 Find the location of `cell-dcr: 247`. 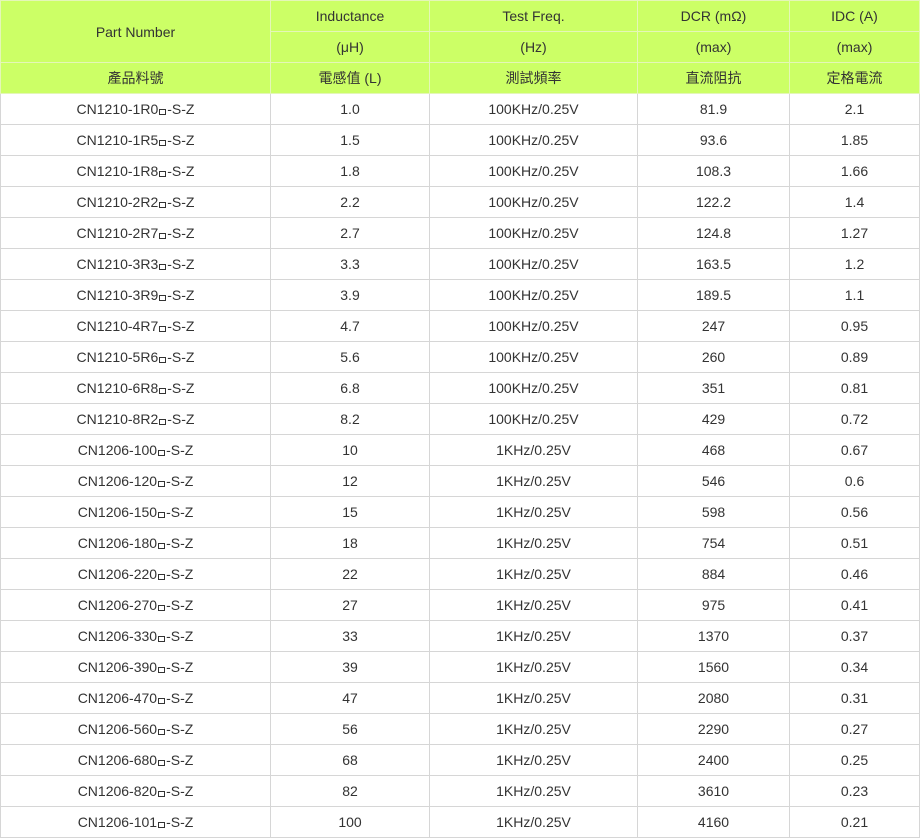

cell-dcr: 247 is located at coordinates (713, 326).